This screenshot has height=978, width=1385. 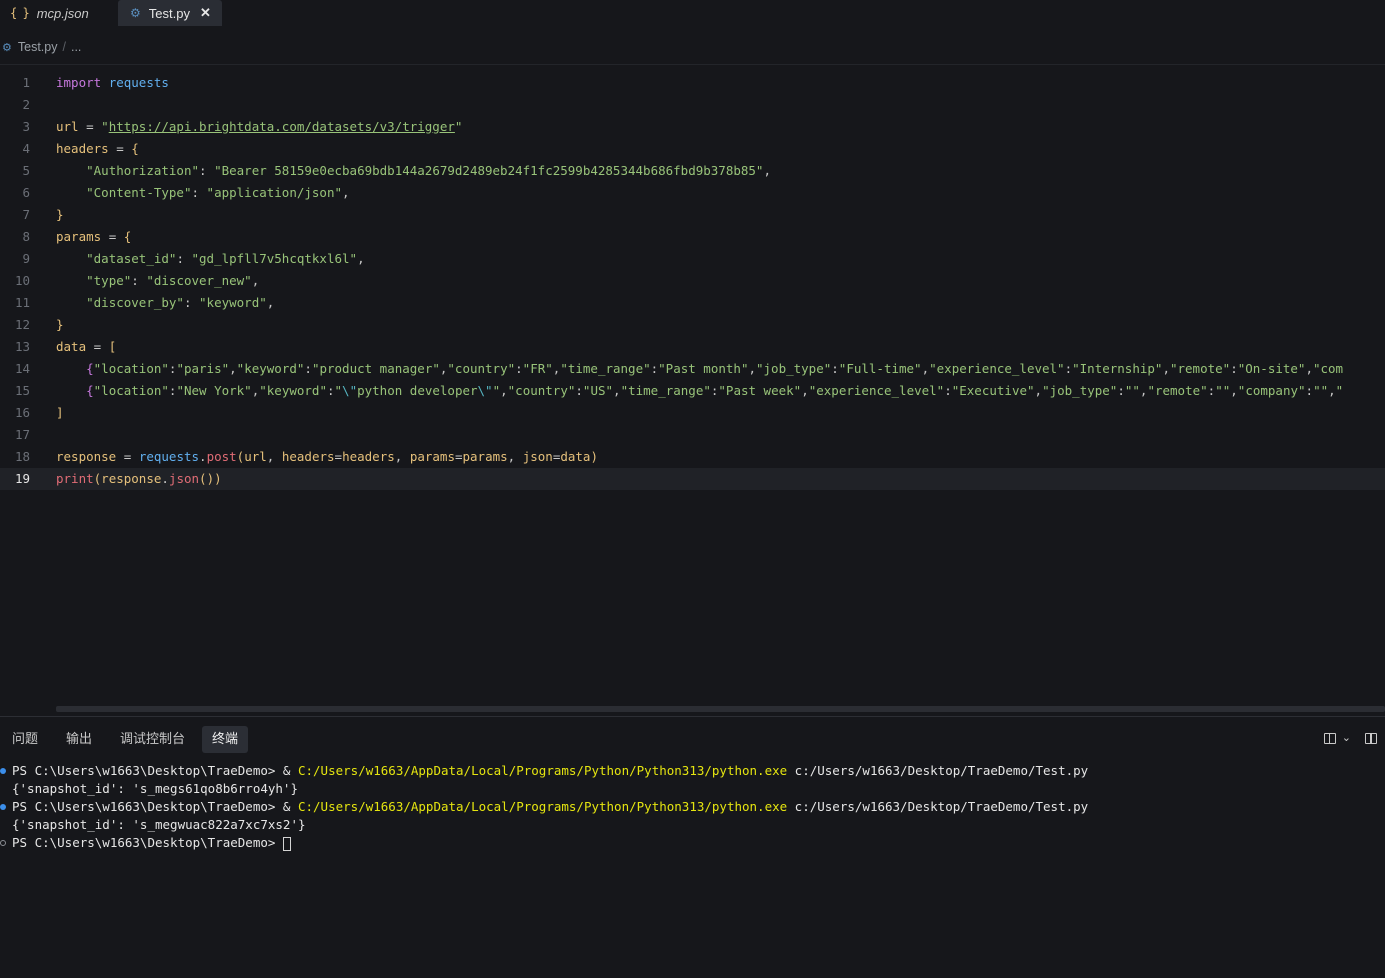 I want to click on code-line: 16], so click(x=692, y=413).